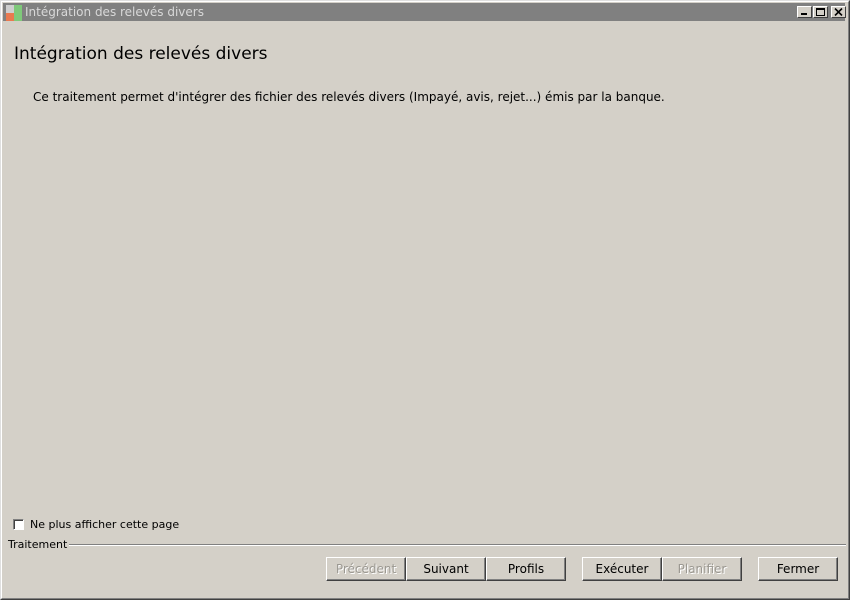  I want to click on minimize-icon, so click(804, 14).